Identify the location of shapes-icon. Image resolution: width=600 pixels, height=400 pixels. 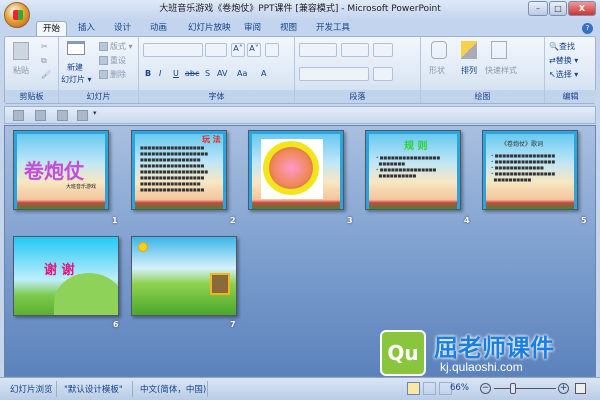
(439, 50).